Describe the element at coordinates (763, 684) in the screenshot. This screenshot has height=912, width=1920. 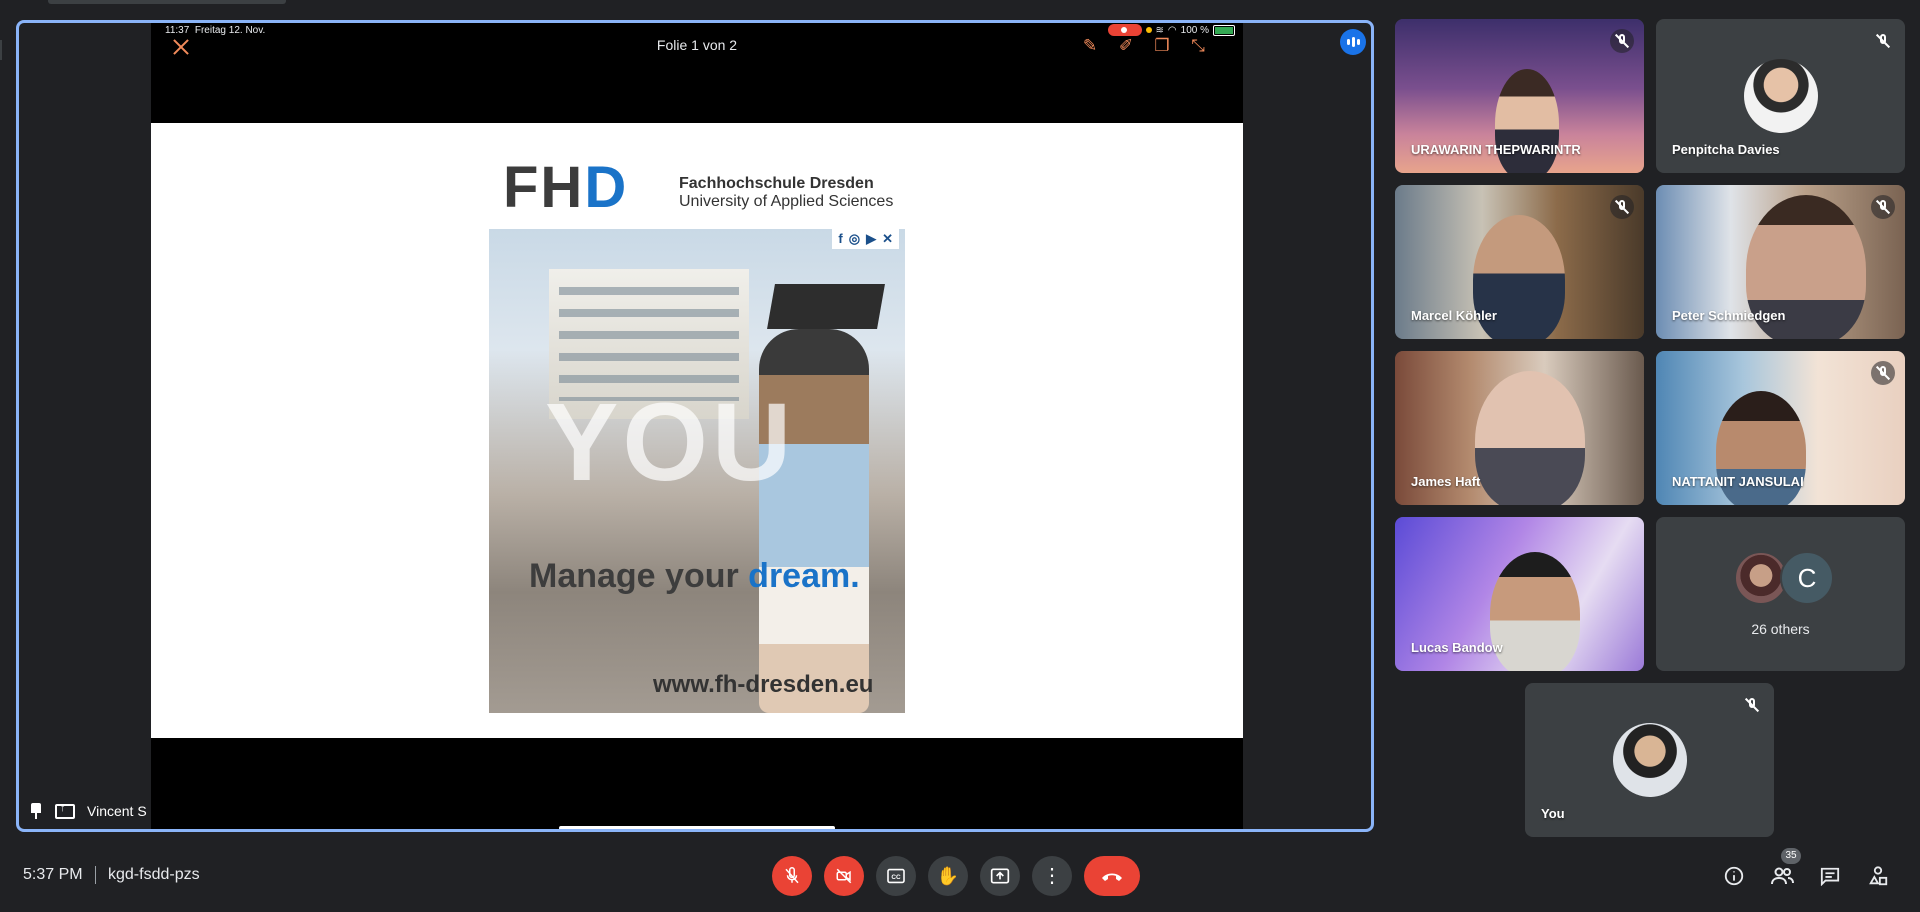
I see `poster-website: www.fh-dresden.eu` at that location.